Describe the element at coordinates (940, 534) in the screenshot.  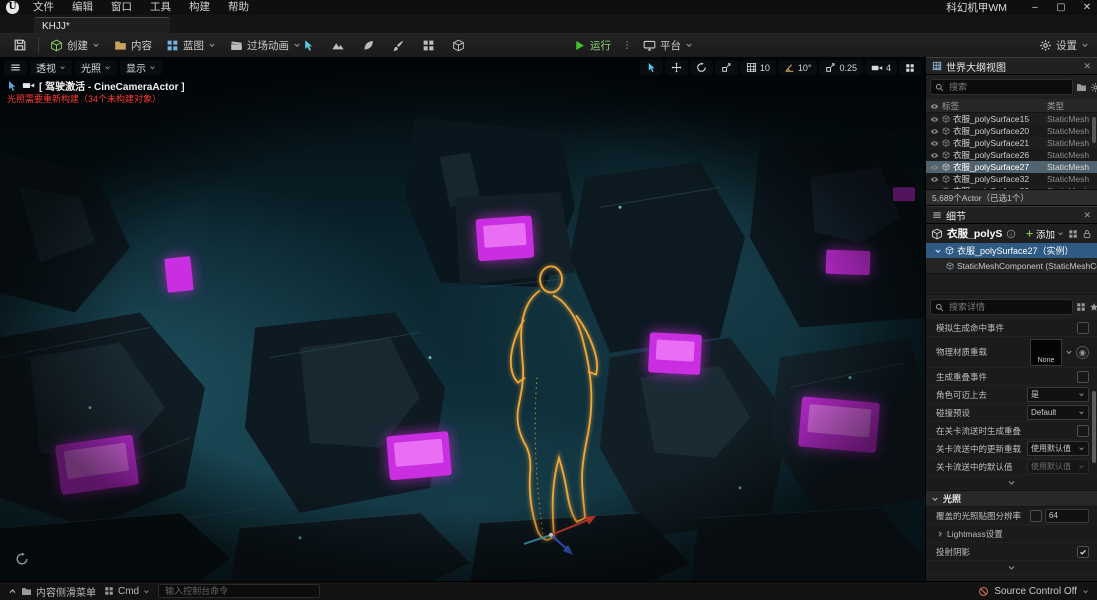
I see `expand-chevron-icon` at that location.